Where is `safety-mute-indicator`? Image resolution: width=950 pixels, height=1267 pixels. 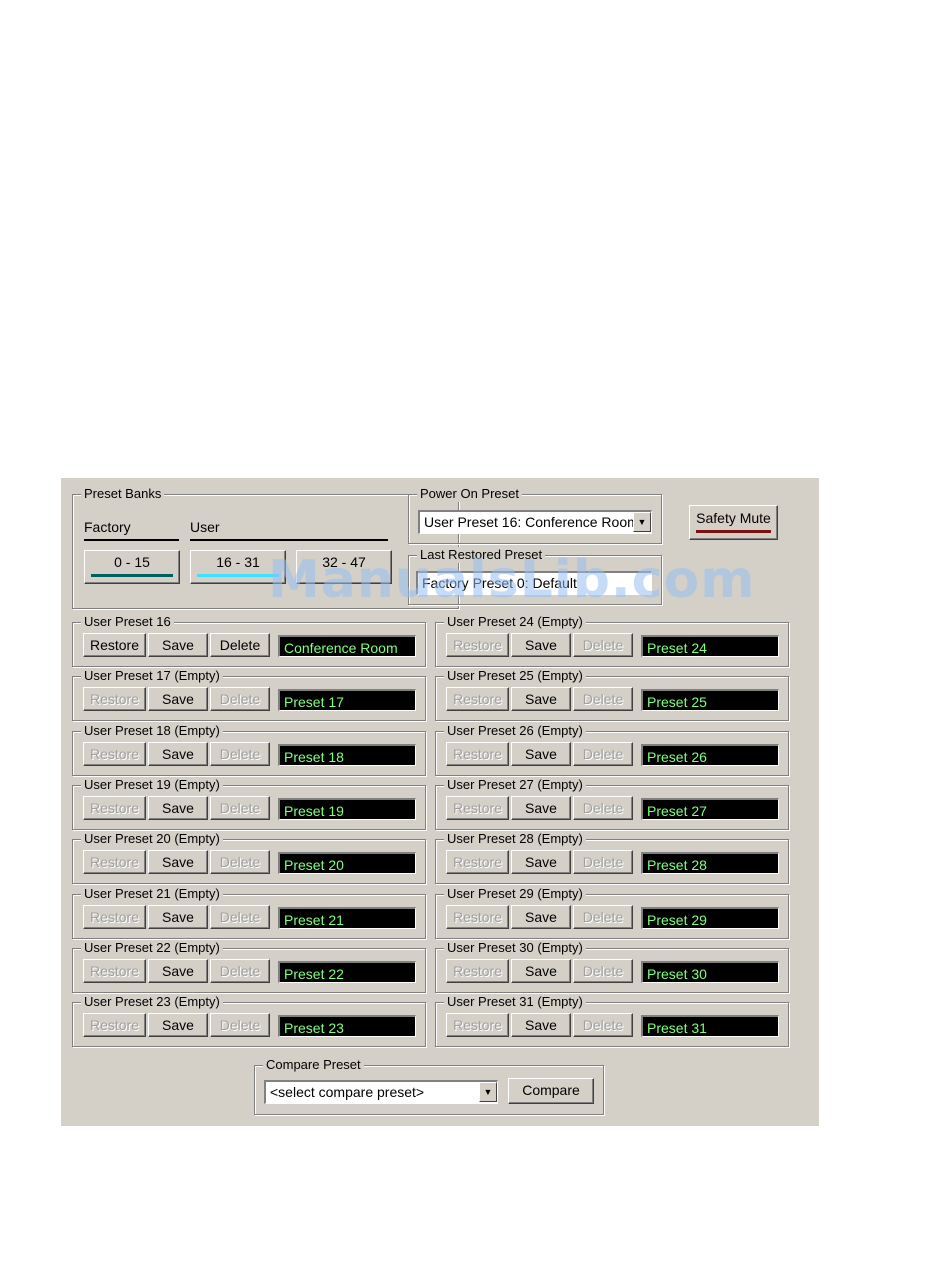
safety-mute-indicator is located at coordinates (733, 531).